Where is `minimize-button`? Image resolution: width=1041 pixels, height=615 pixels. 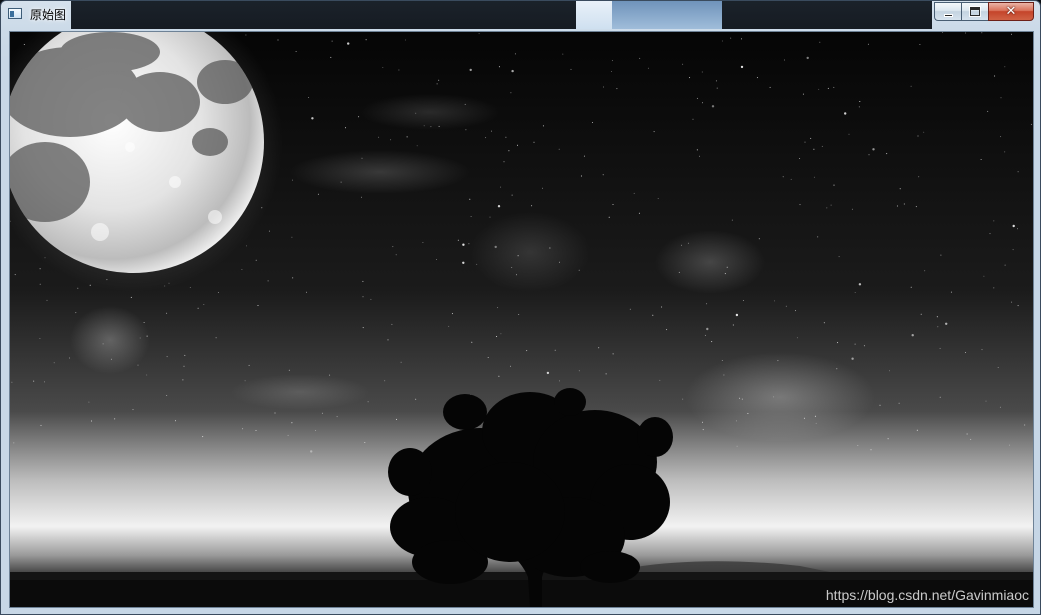 minimize-button is located at coordinates (947, 11).